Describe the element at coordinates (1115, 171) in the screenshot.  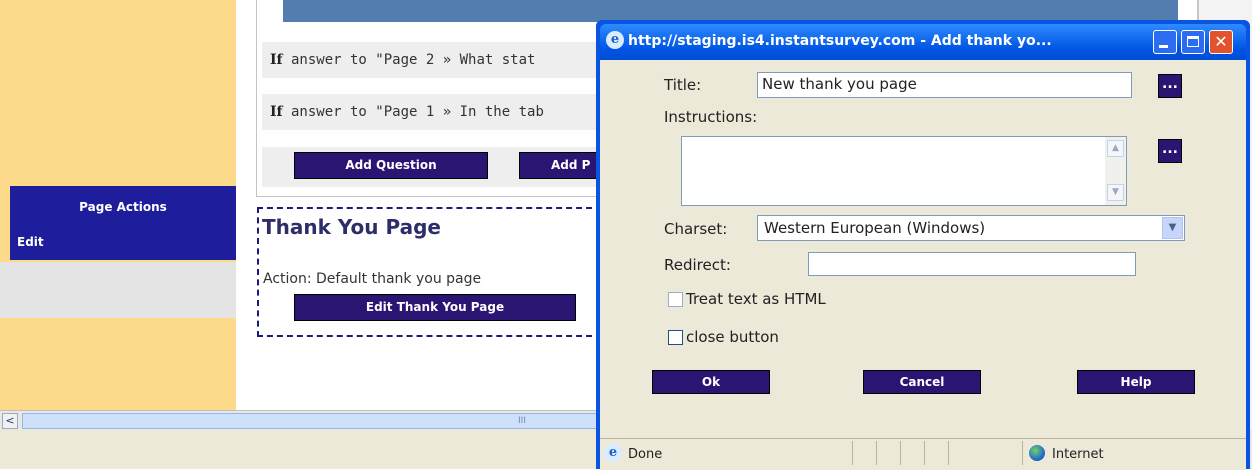
I see `instructions-scrollbar: ▲ ▼` at that location.